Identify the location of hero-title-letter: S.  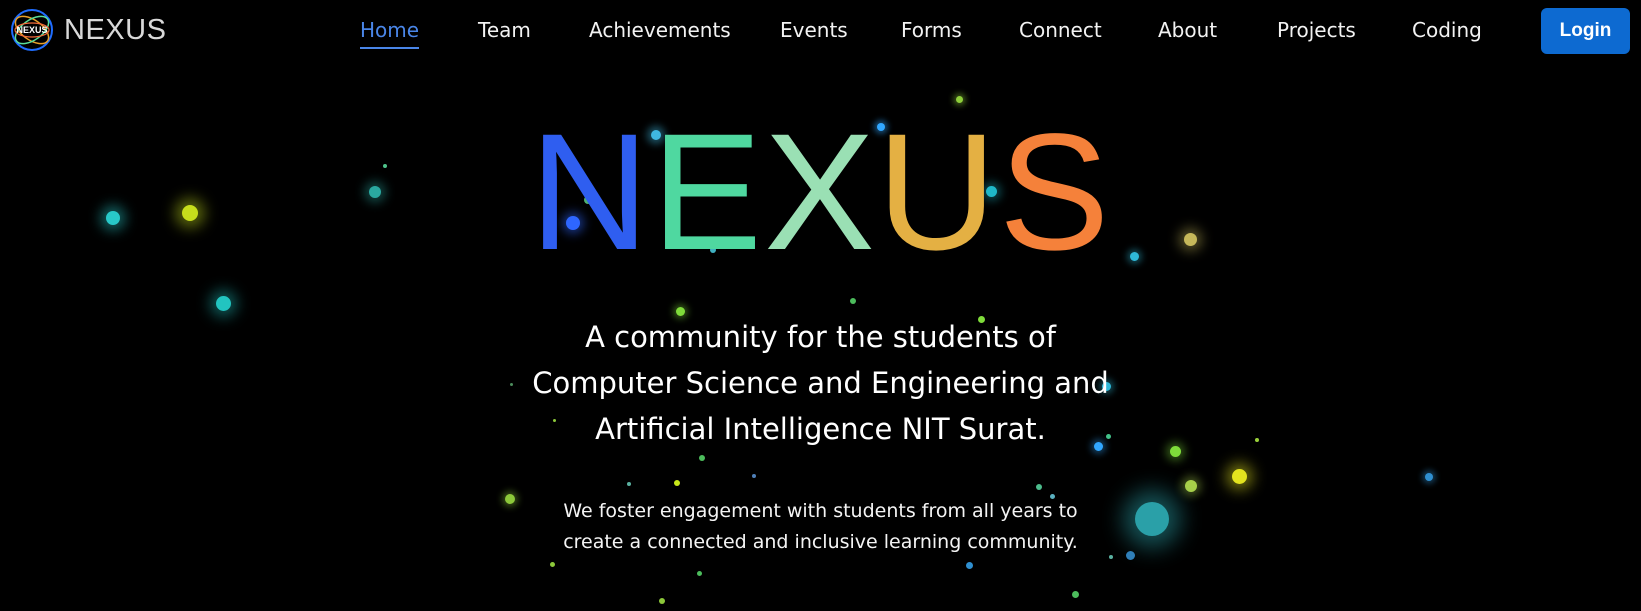
(1055, 192).